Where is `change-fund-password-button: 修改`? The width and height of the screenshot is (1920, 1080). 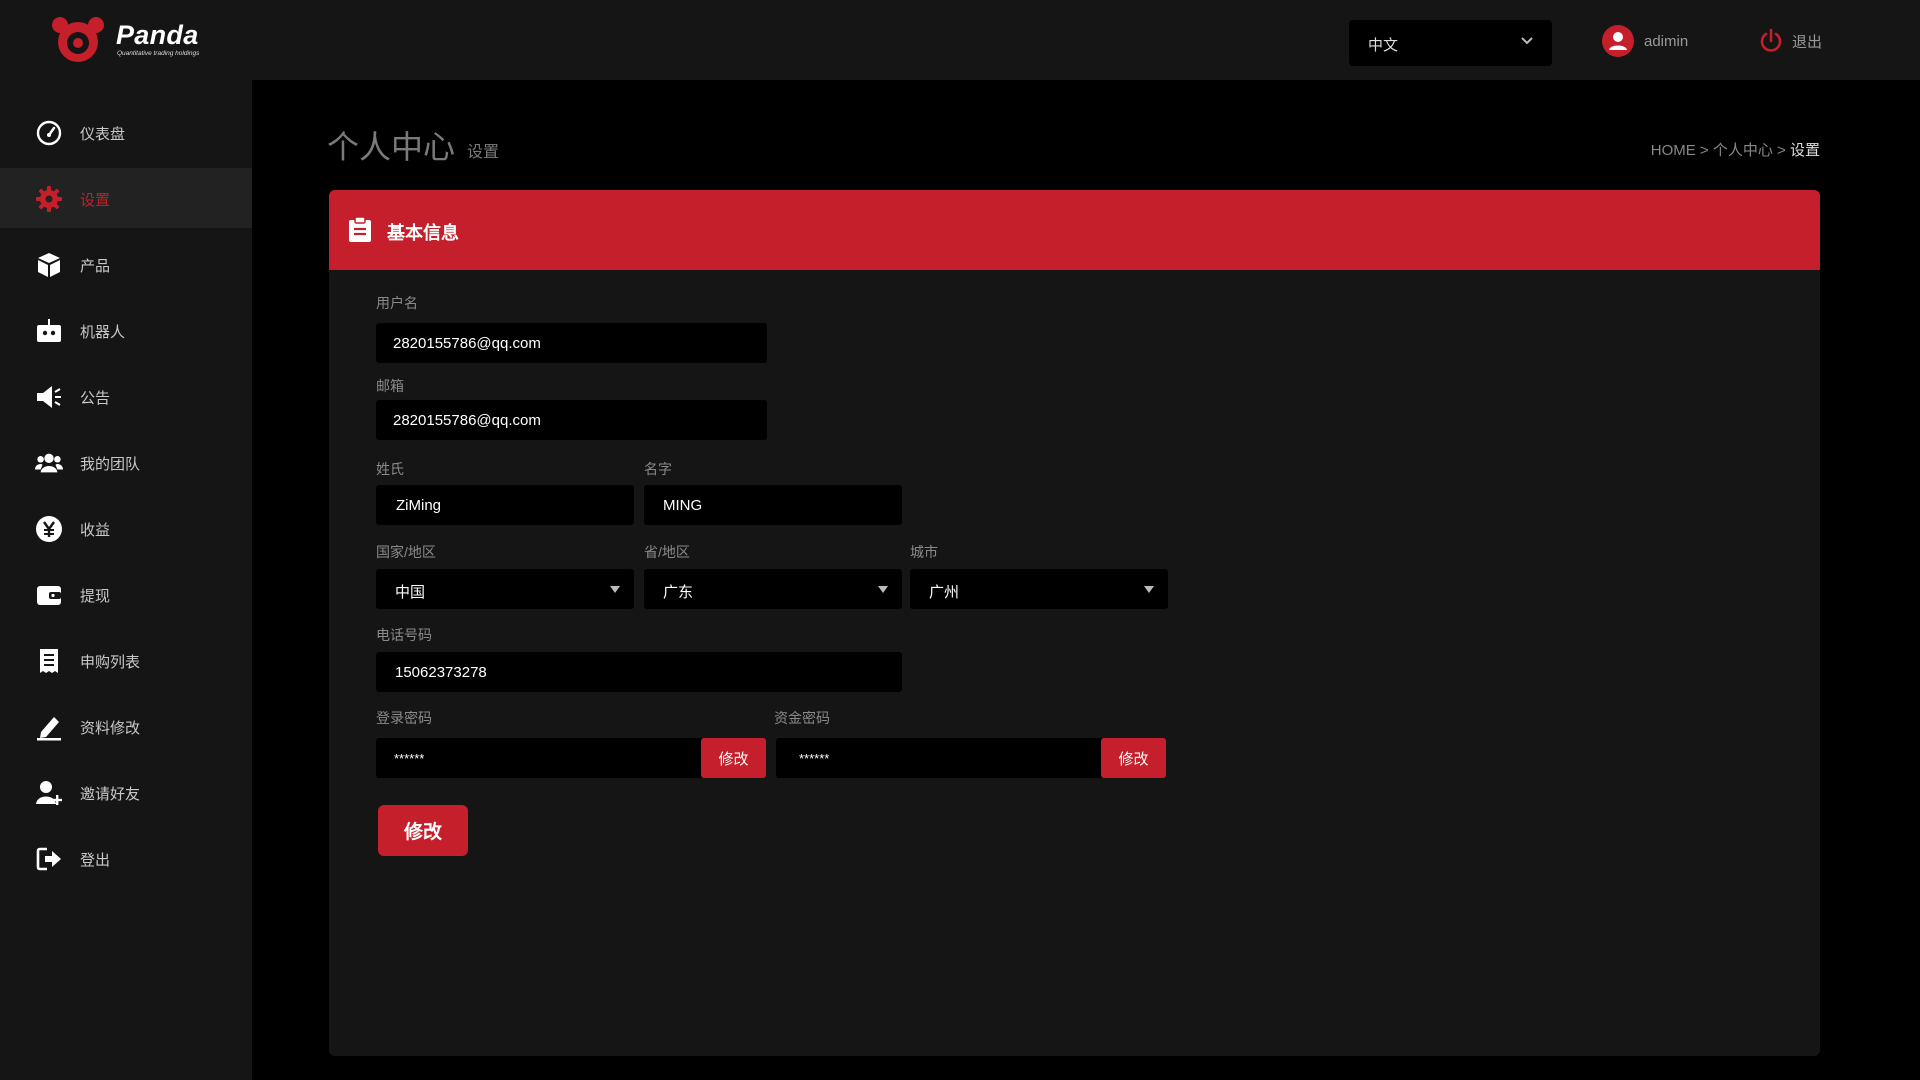 change-fund-password-button: 修改 is located at coordinates (1133, 758).